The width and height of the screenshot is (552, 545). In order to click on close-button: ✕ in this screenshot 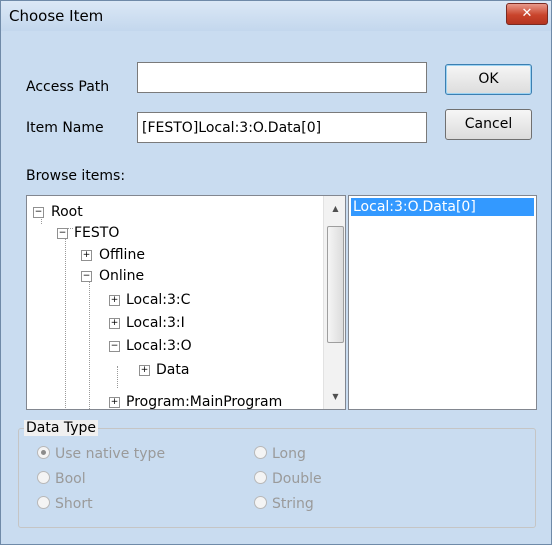, I will do `click(527, 14)`.